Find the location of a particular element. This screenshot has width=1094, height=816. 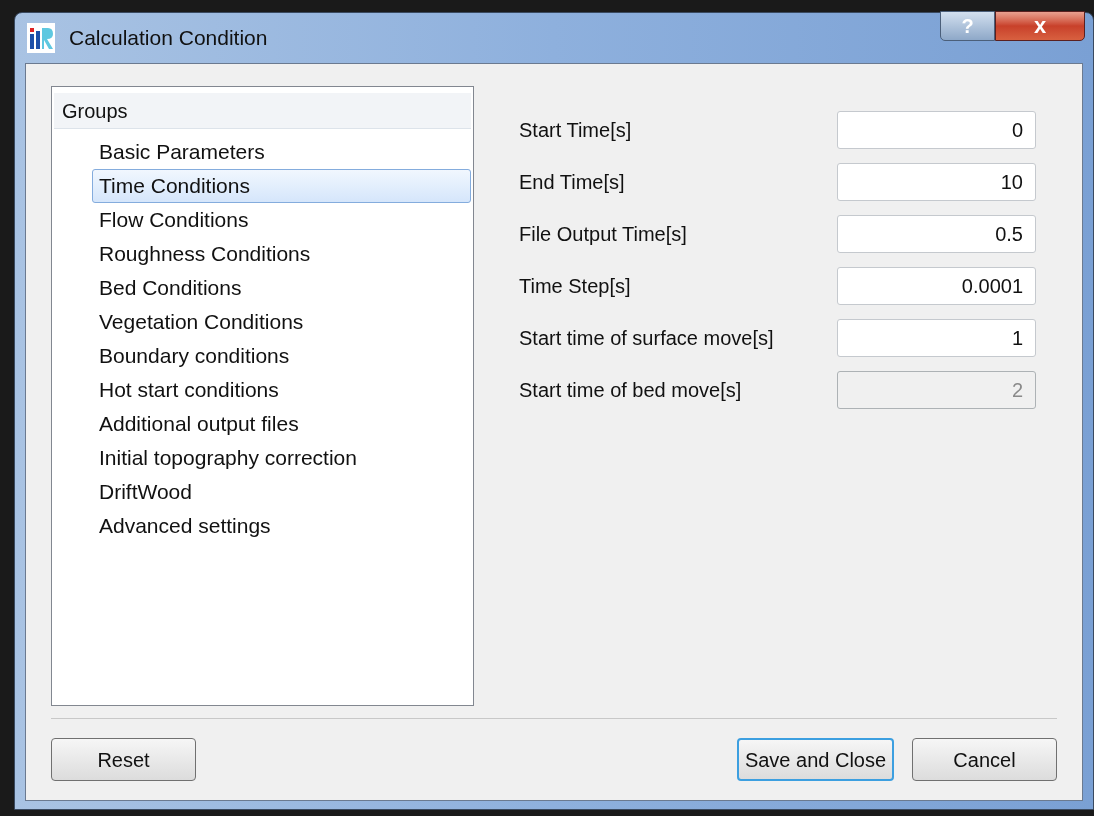

number-field: 0.0001 is located at coordinates (936, 286).